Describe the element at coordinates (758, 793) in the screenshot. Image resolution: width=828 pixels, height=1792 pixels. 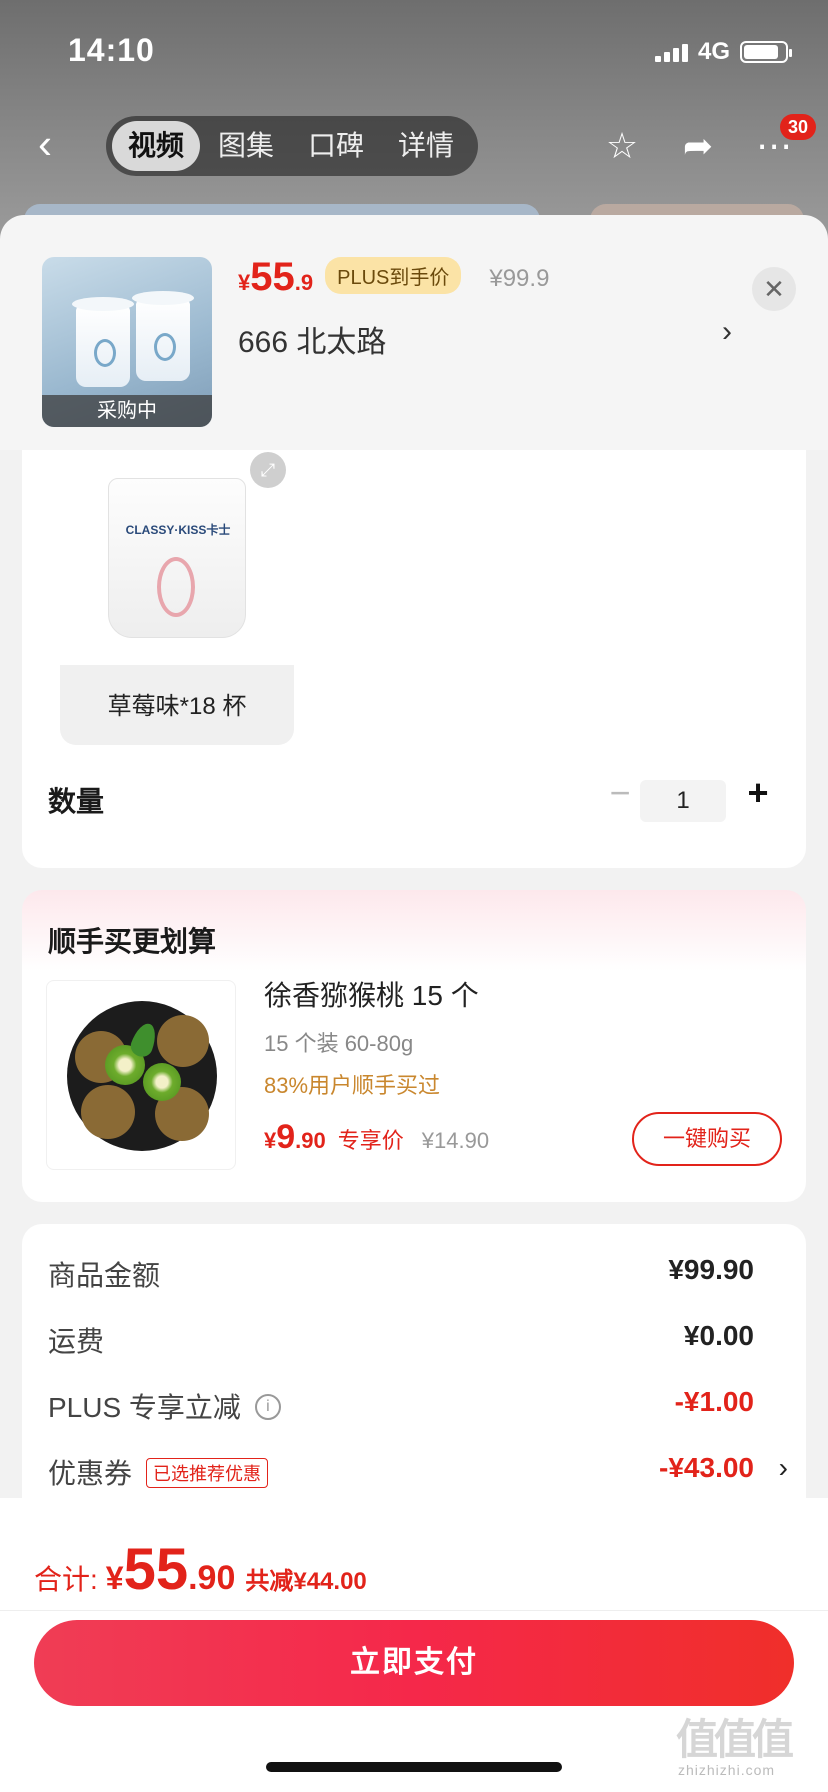
I see `quantity-increase-button: +` at that location.